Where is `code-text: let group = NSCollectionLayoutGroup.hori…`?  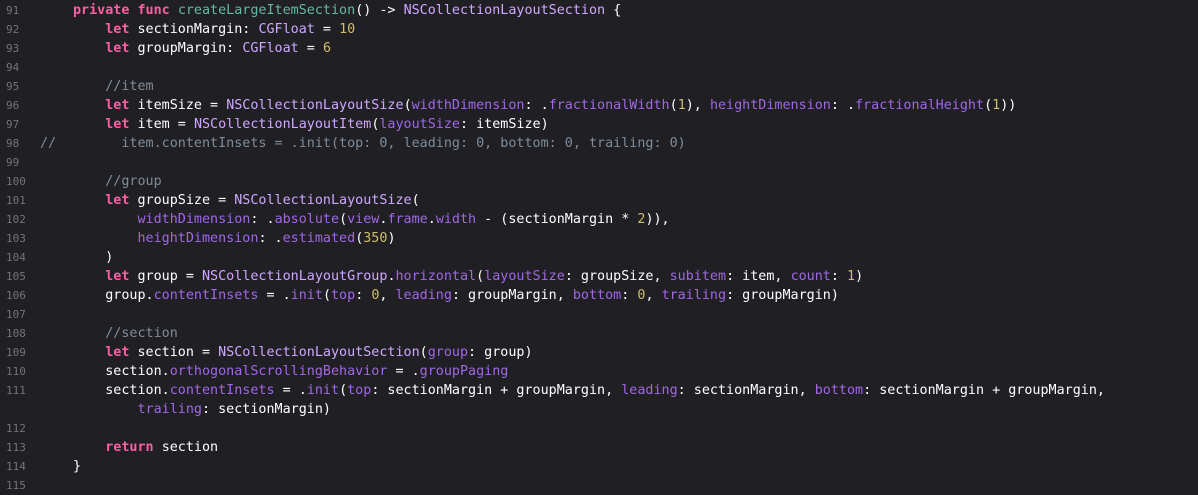
code-text: let group = NSCollectionLayoutGroup.hori… is located at coordinates (468, 276).